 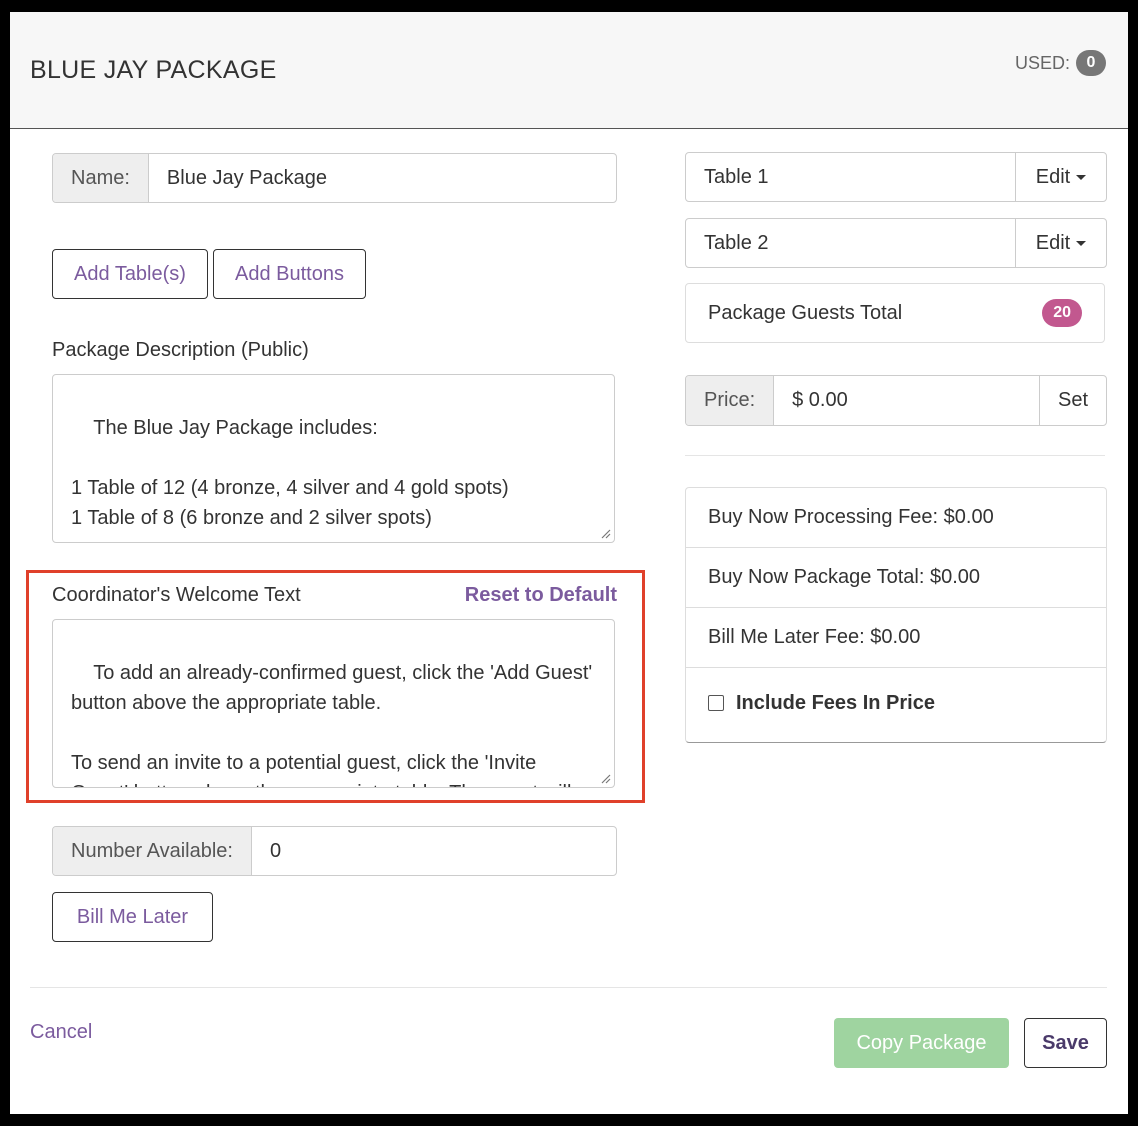 I want to click on number-available-label: Number Available:, so click(x=152, y=851).